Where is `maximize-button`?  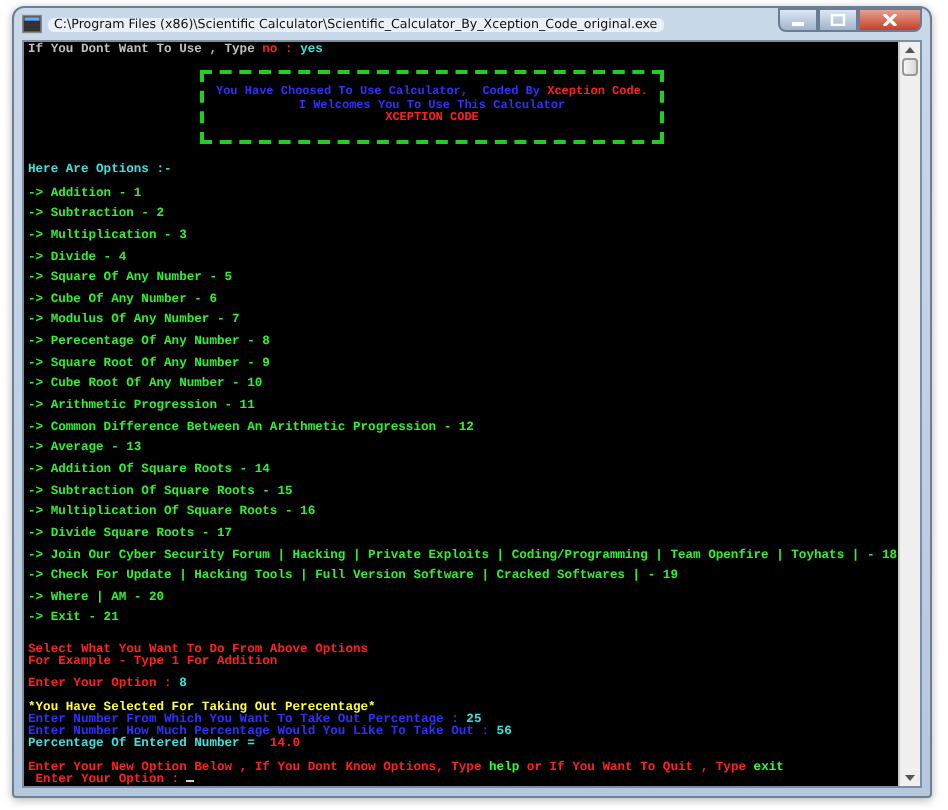
maximize-button is located at coordinates (838, 20).